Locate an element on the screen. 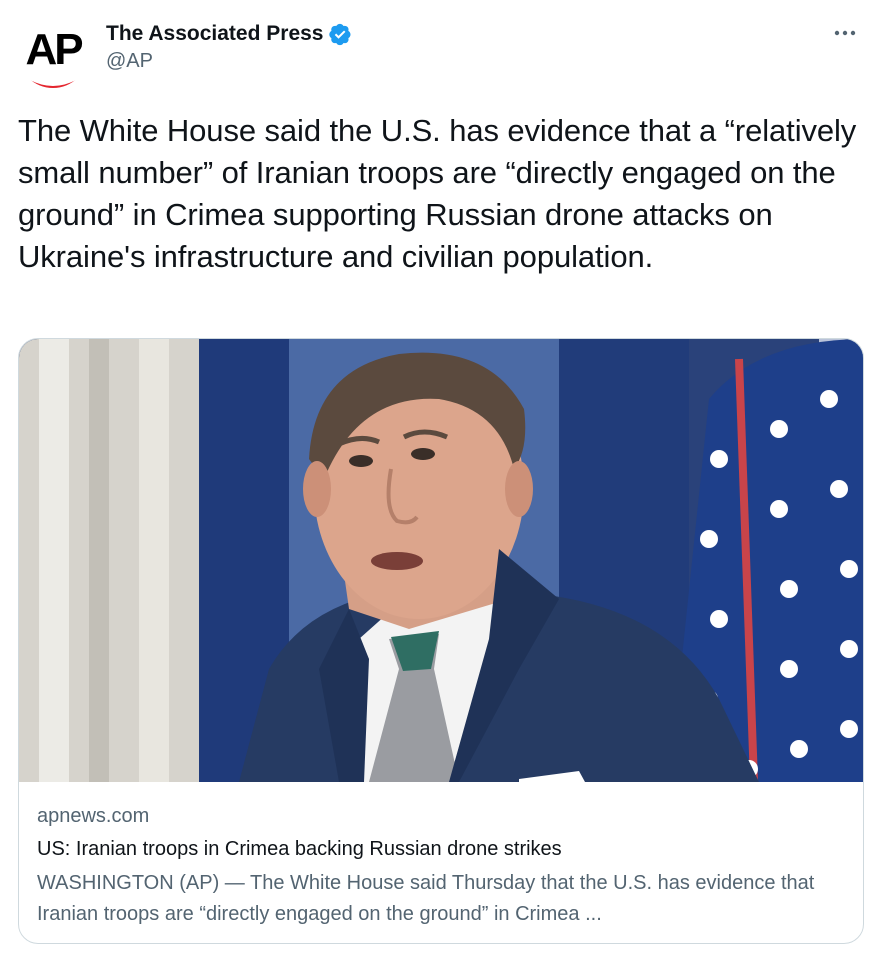 The height and width of the screenshot is (960, 878). user-block: The Associated Press @AP is located at coordinates (229, 46).